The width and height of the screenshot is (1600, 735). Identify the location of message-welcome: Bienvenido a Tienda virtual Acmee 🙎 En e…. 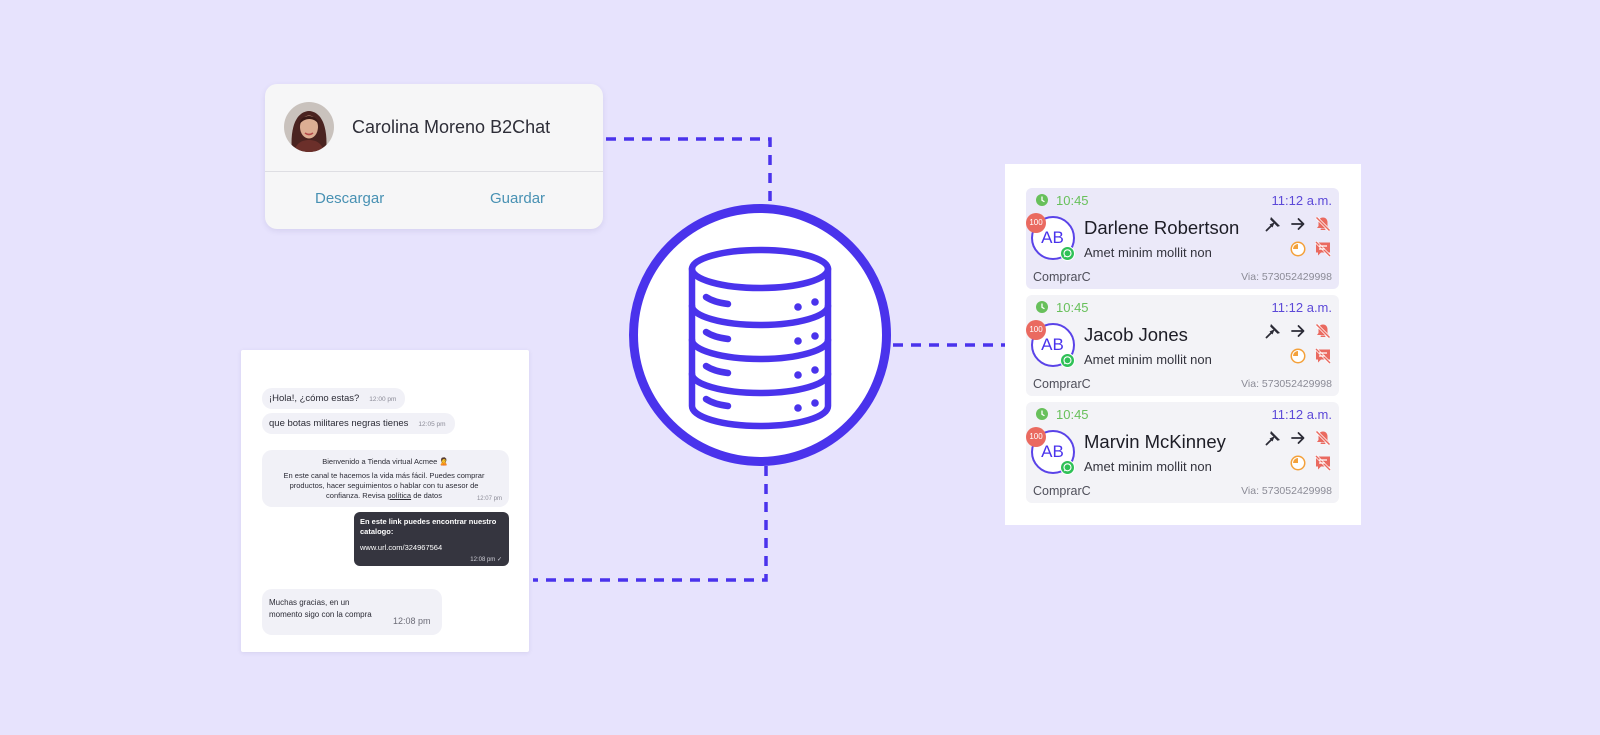
(385, 478).